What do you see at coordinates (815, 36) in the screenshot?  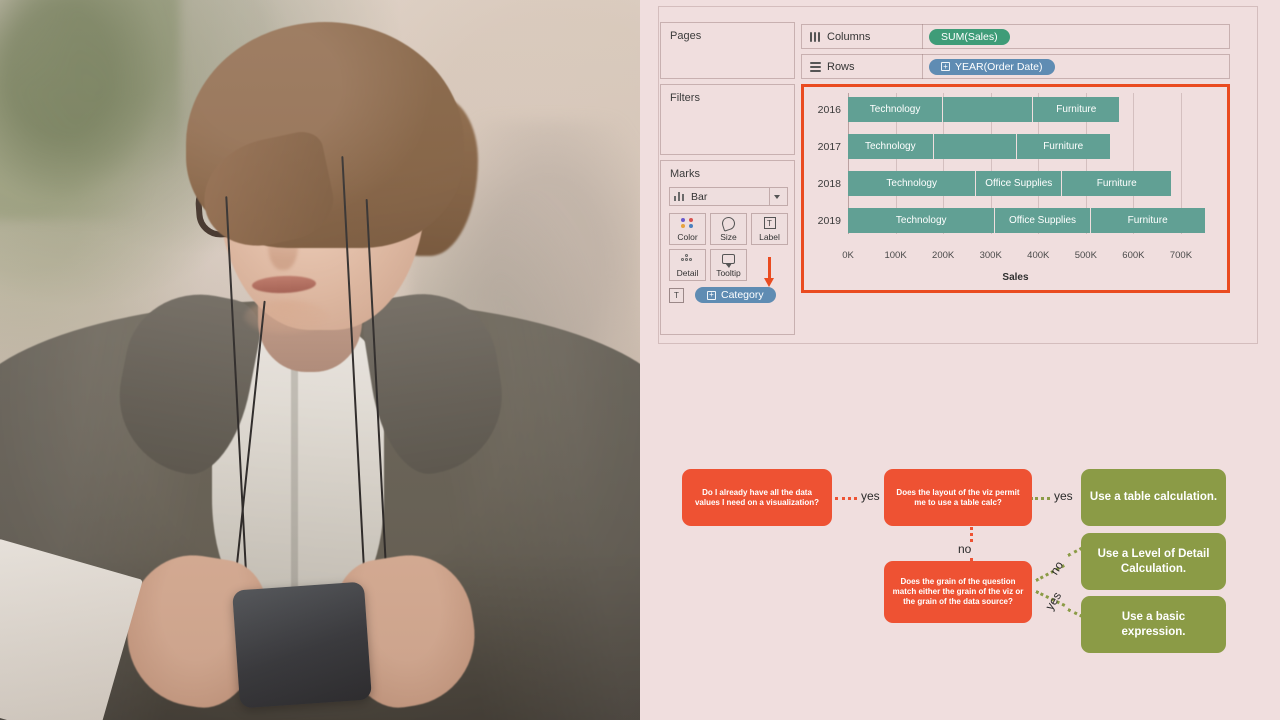 I see `columns-icon` at bounding box center [815, 36].